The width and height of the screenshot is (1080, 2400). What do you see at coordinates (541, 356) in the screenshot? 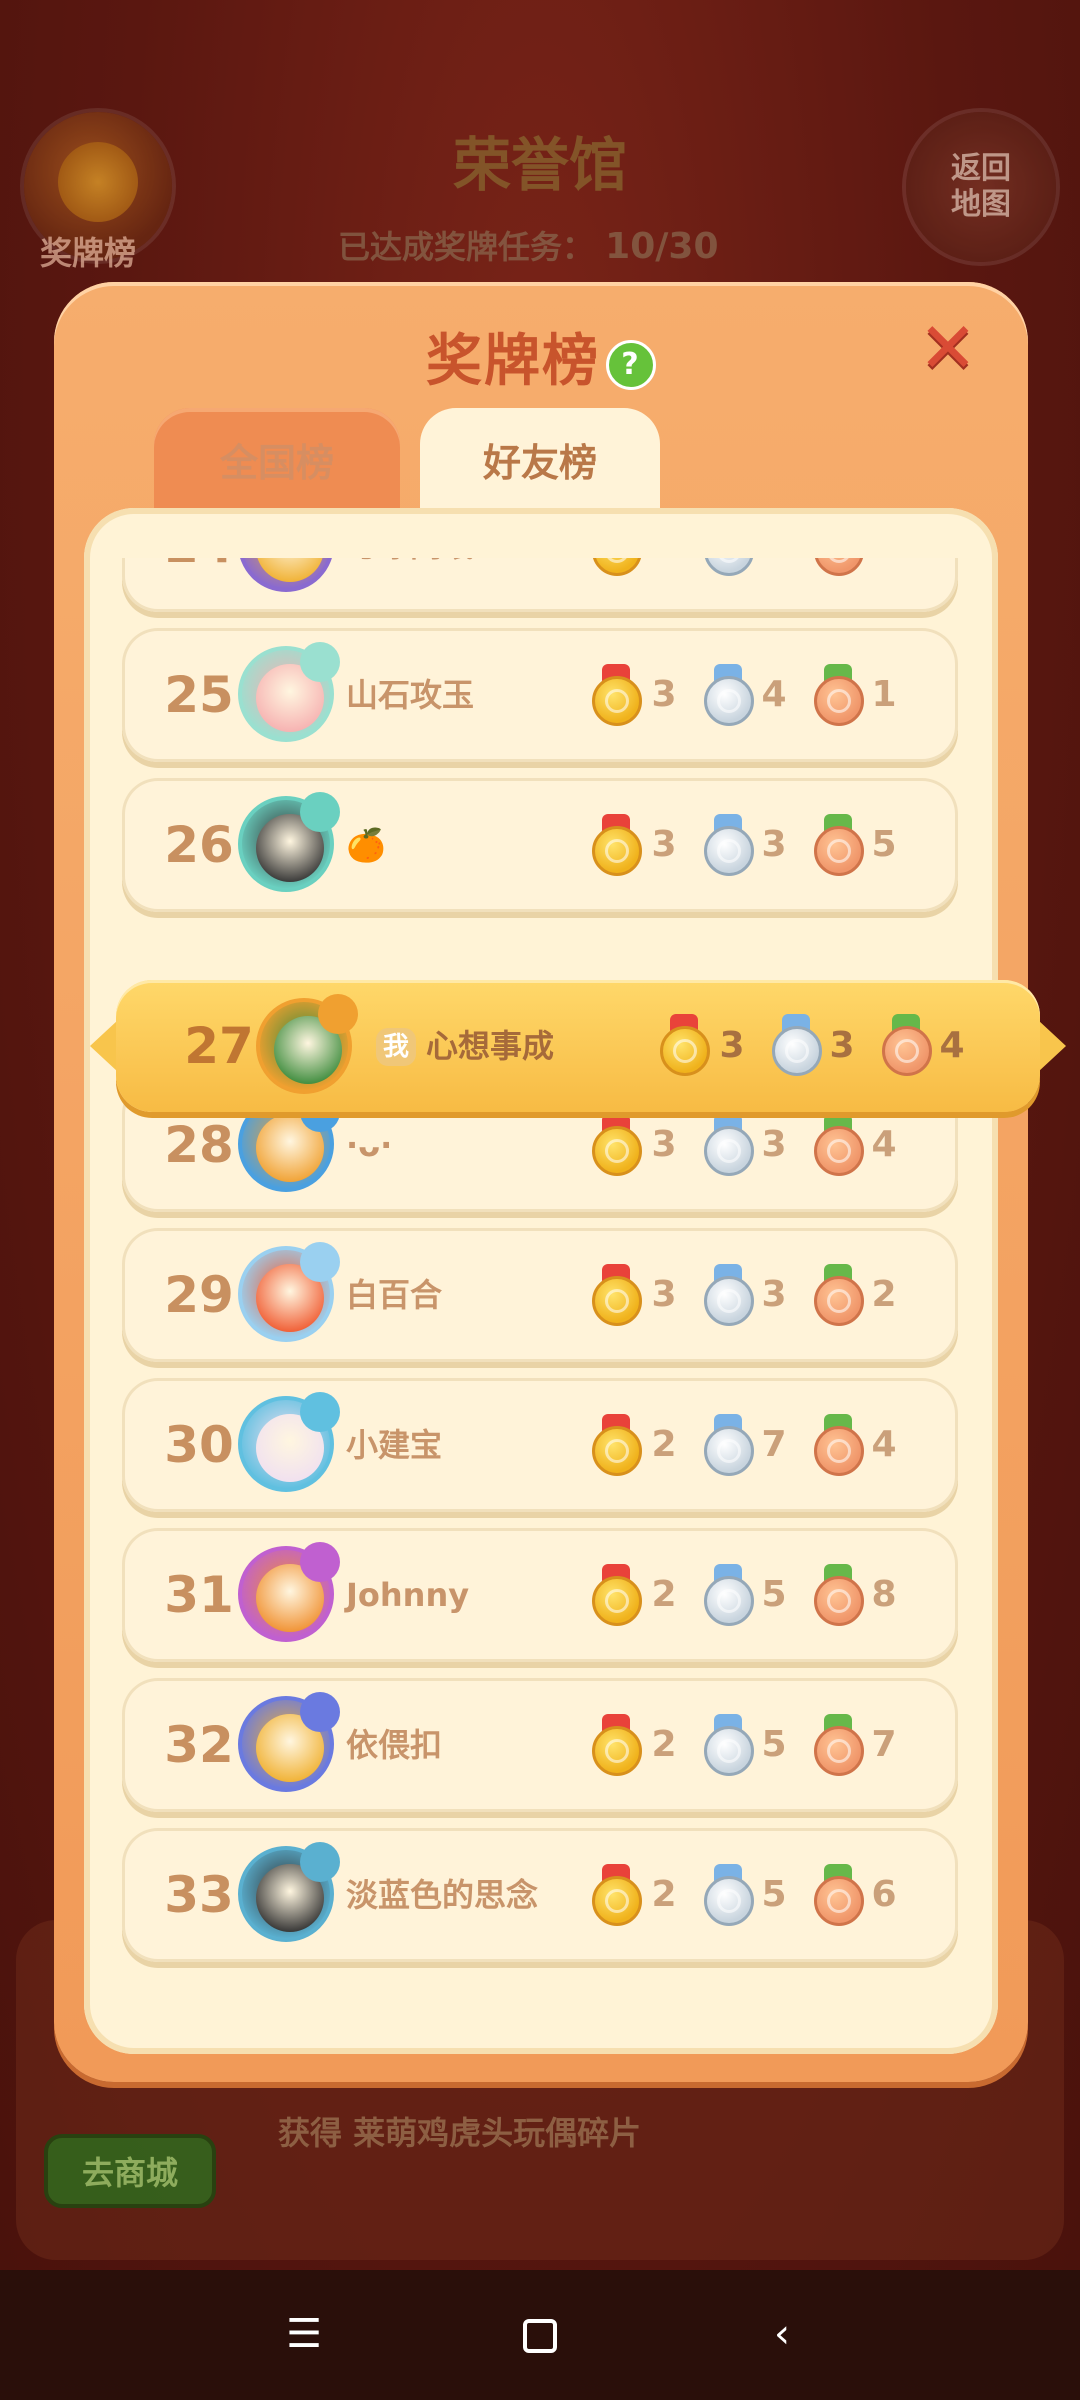
I see `dialog-title: 奖牌榜?` at bounding box center [541, 356].